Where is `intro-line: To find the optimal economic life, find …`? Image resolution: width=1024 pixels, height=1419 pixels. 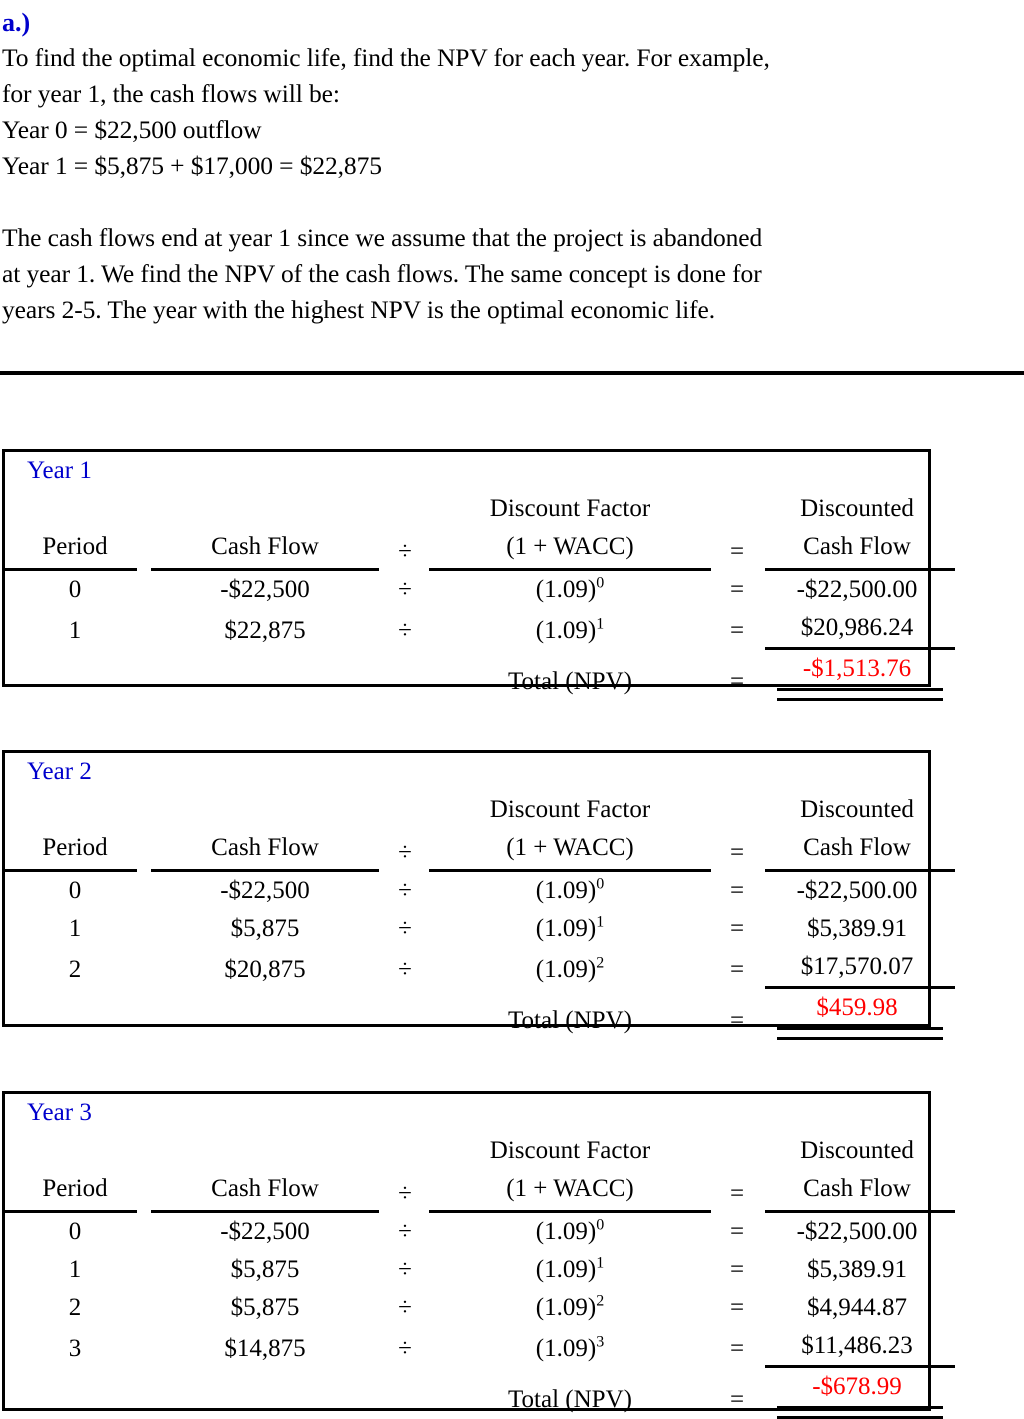 intro-line: To find the optimal economic life, find … is located at coordinates (386, 57).